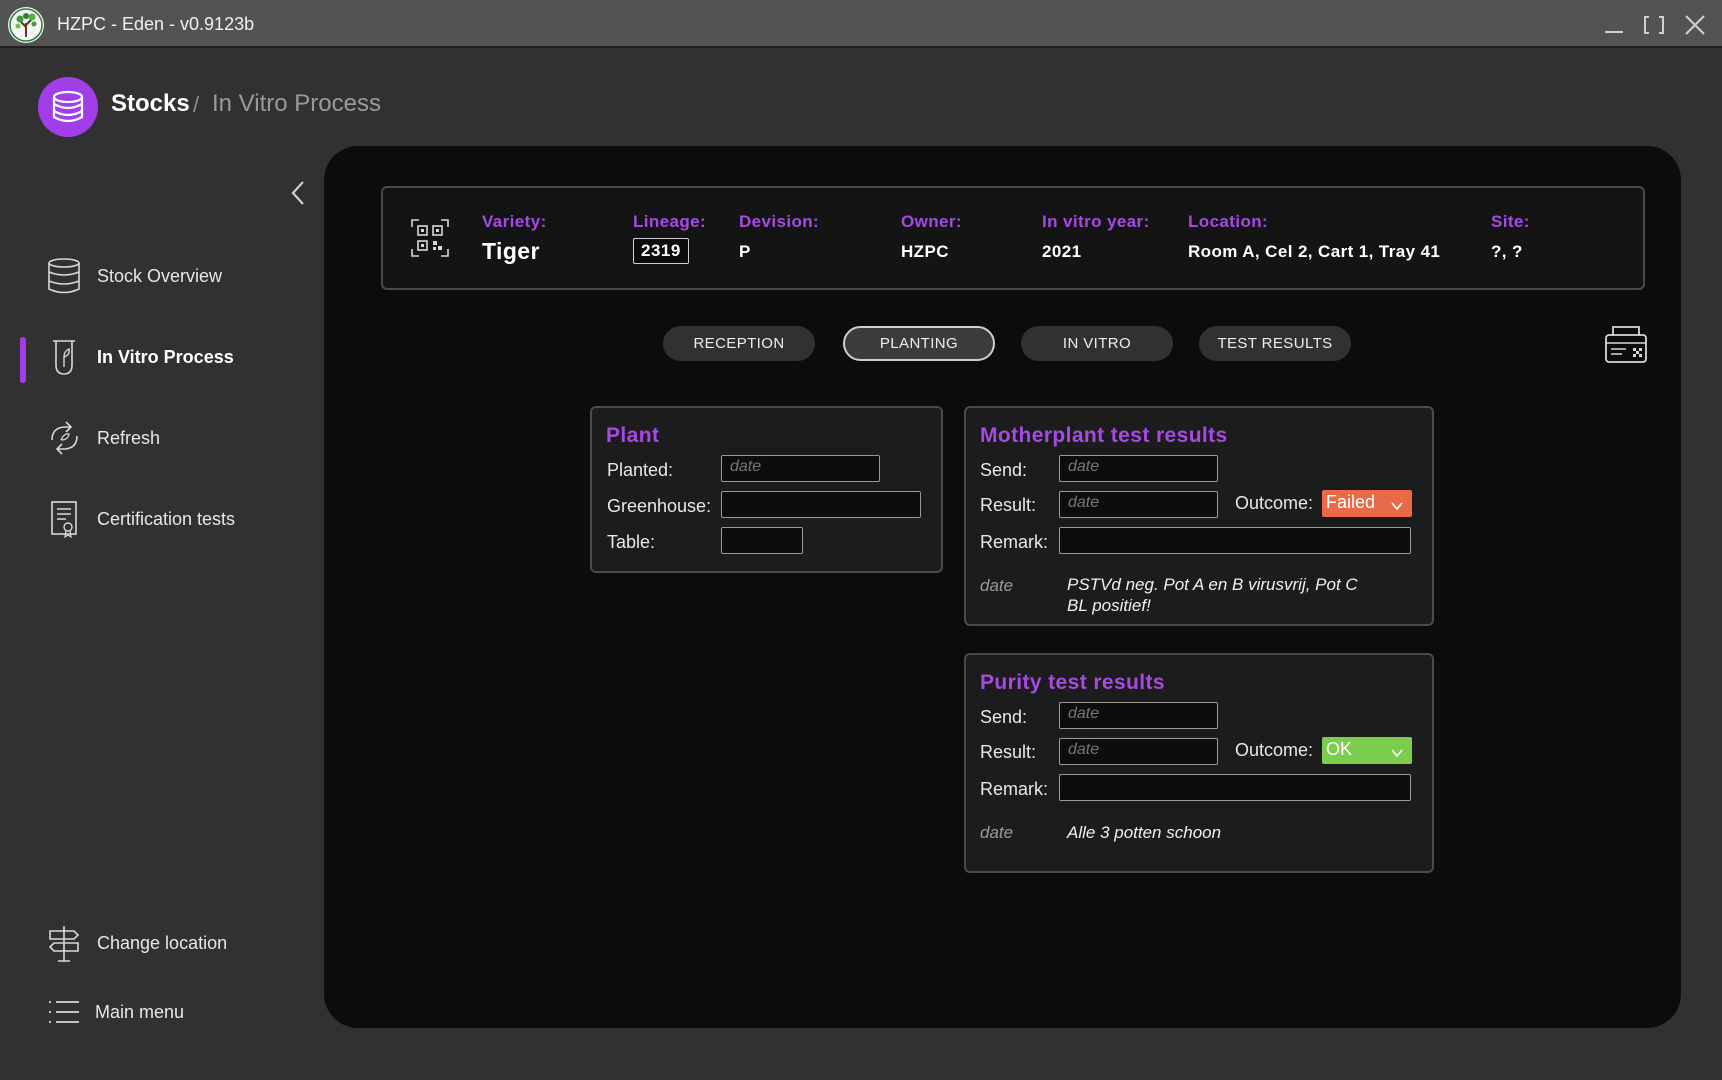  I want to click on database-icon, so click(64, 276).